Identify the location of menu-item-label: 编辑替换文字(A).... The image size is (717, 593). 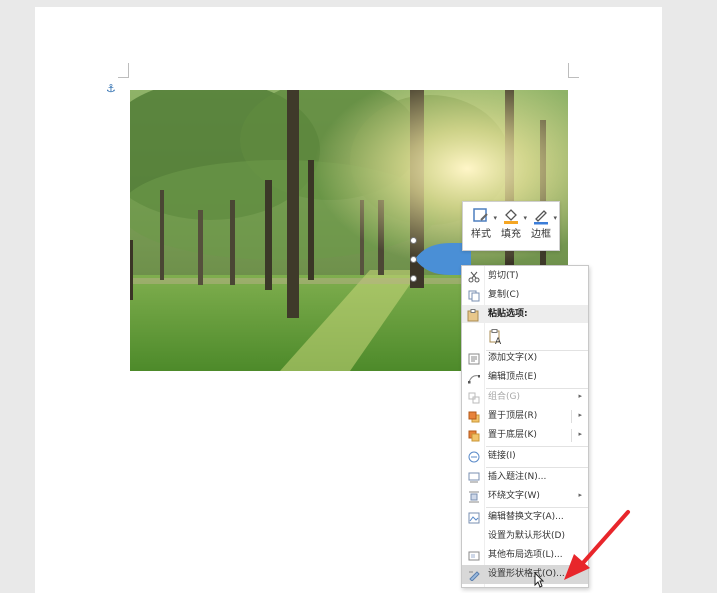
(526, 517).